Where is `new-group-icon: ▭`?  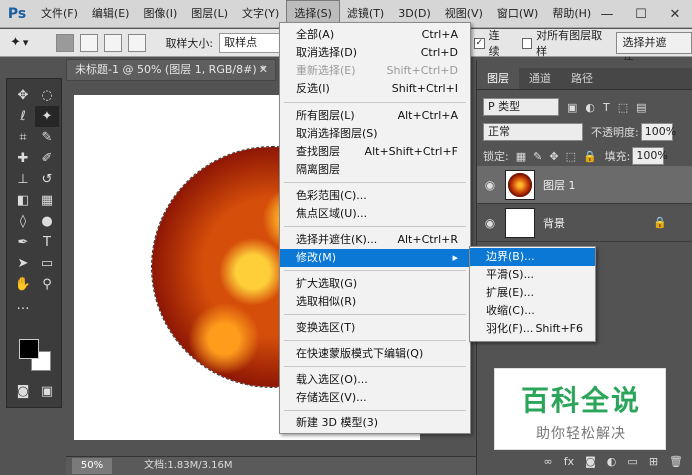
new-group-icon: ▭ is located at coordinates (632, 461).